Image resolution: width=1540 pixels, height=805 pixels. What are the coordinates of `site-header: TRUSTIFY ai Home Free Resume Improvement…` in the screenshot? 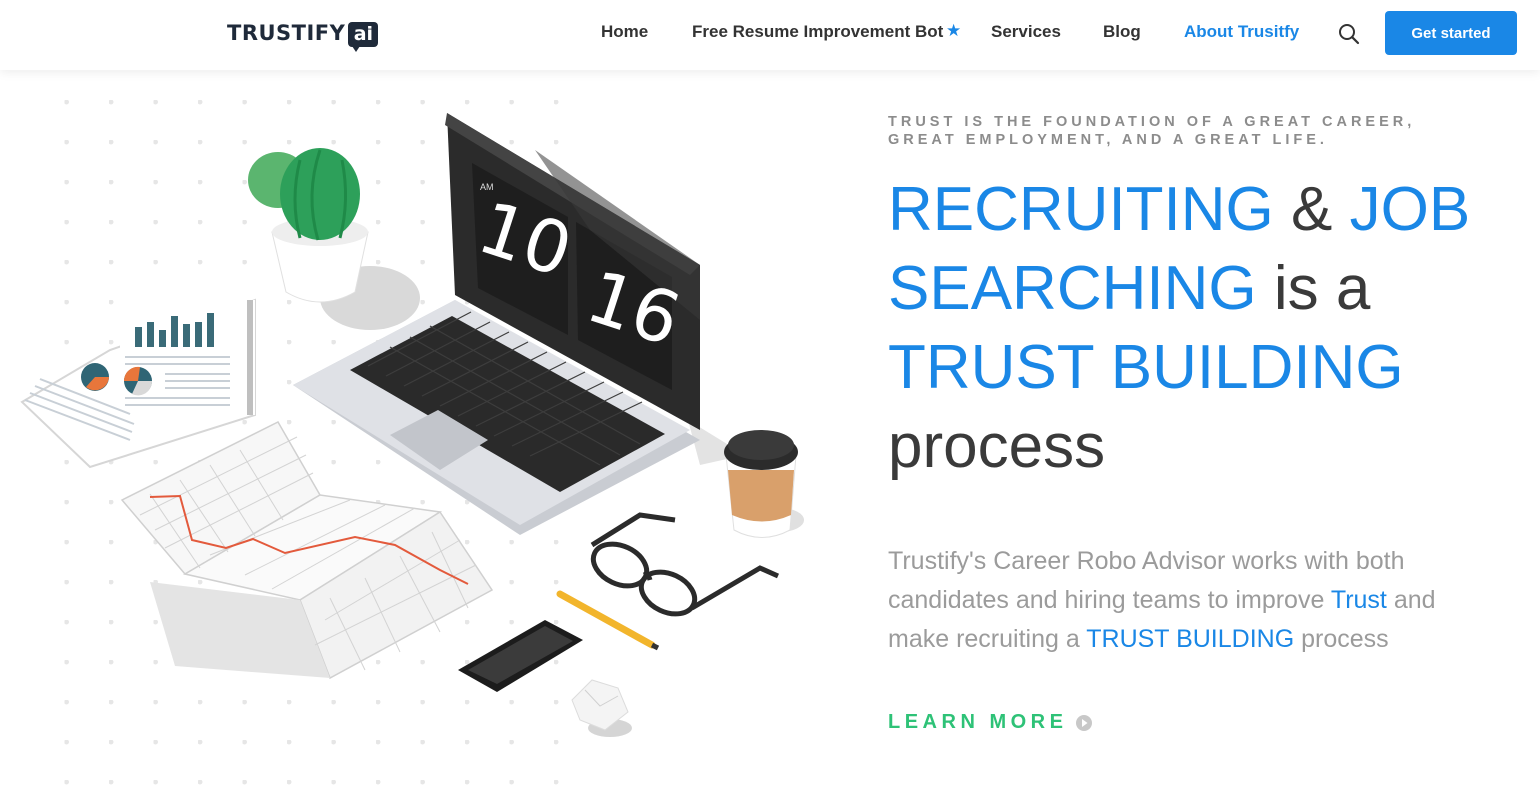 It's located at (770, 35).